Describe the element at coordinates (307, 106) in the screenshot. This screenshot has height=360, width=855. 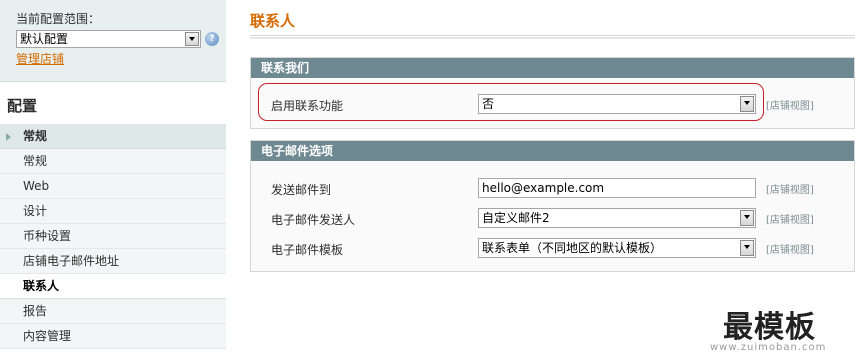
I see `enable-contact-label: 启用联系功能` at that location.